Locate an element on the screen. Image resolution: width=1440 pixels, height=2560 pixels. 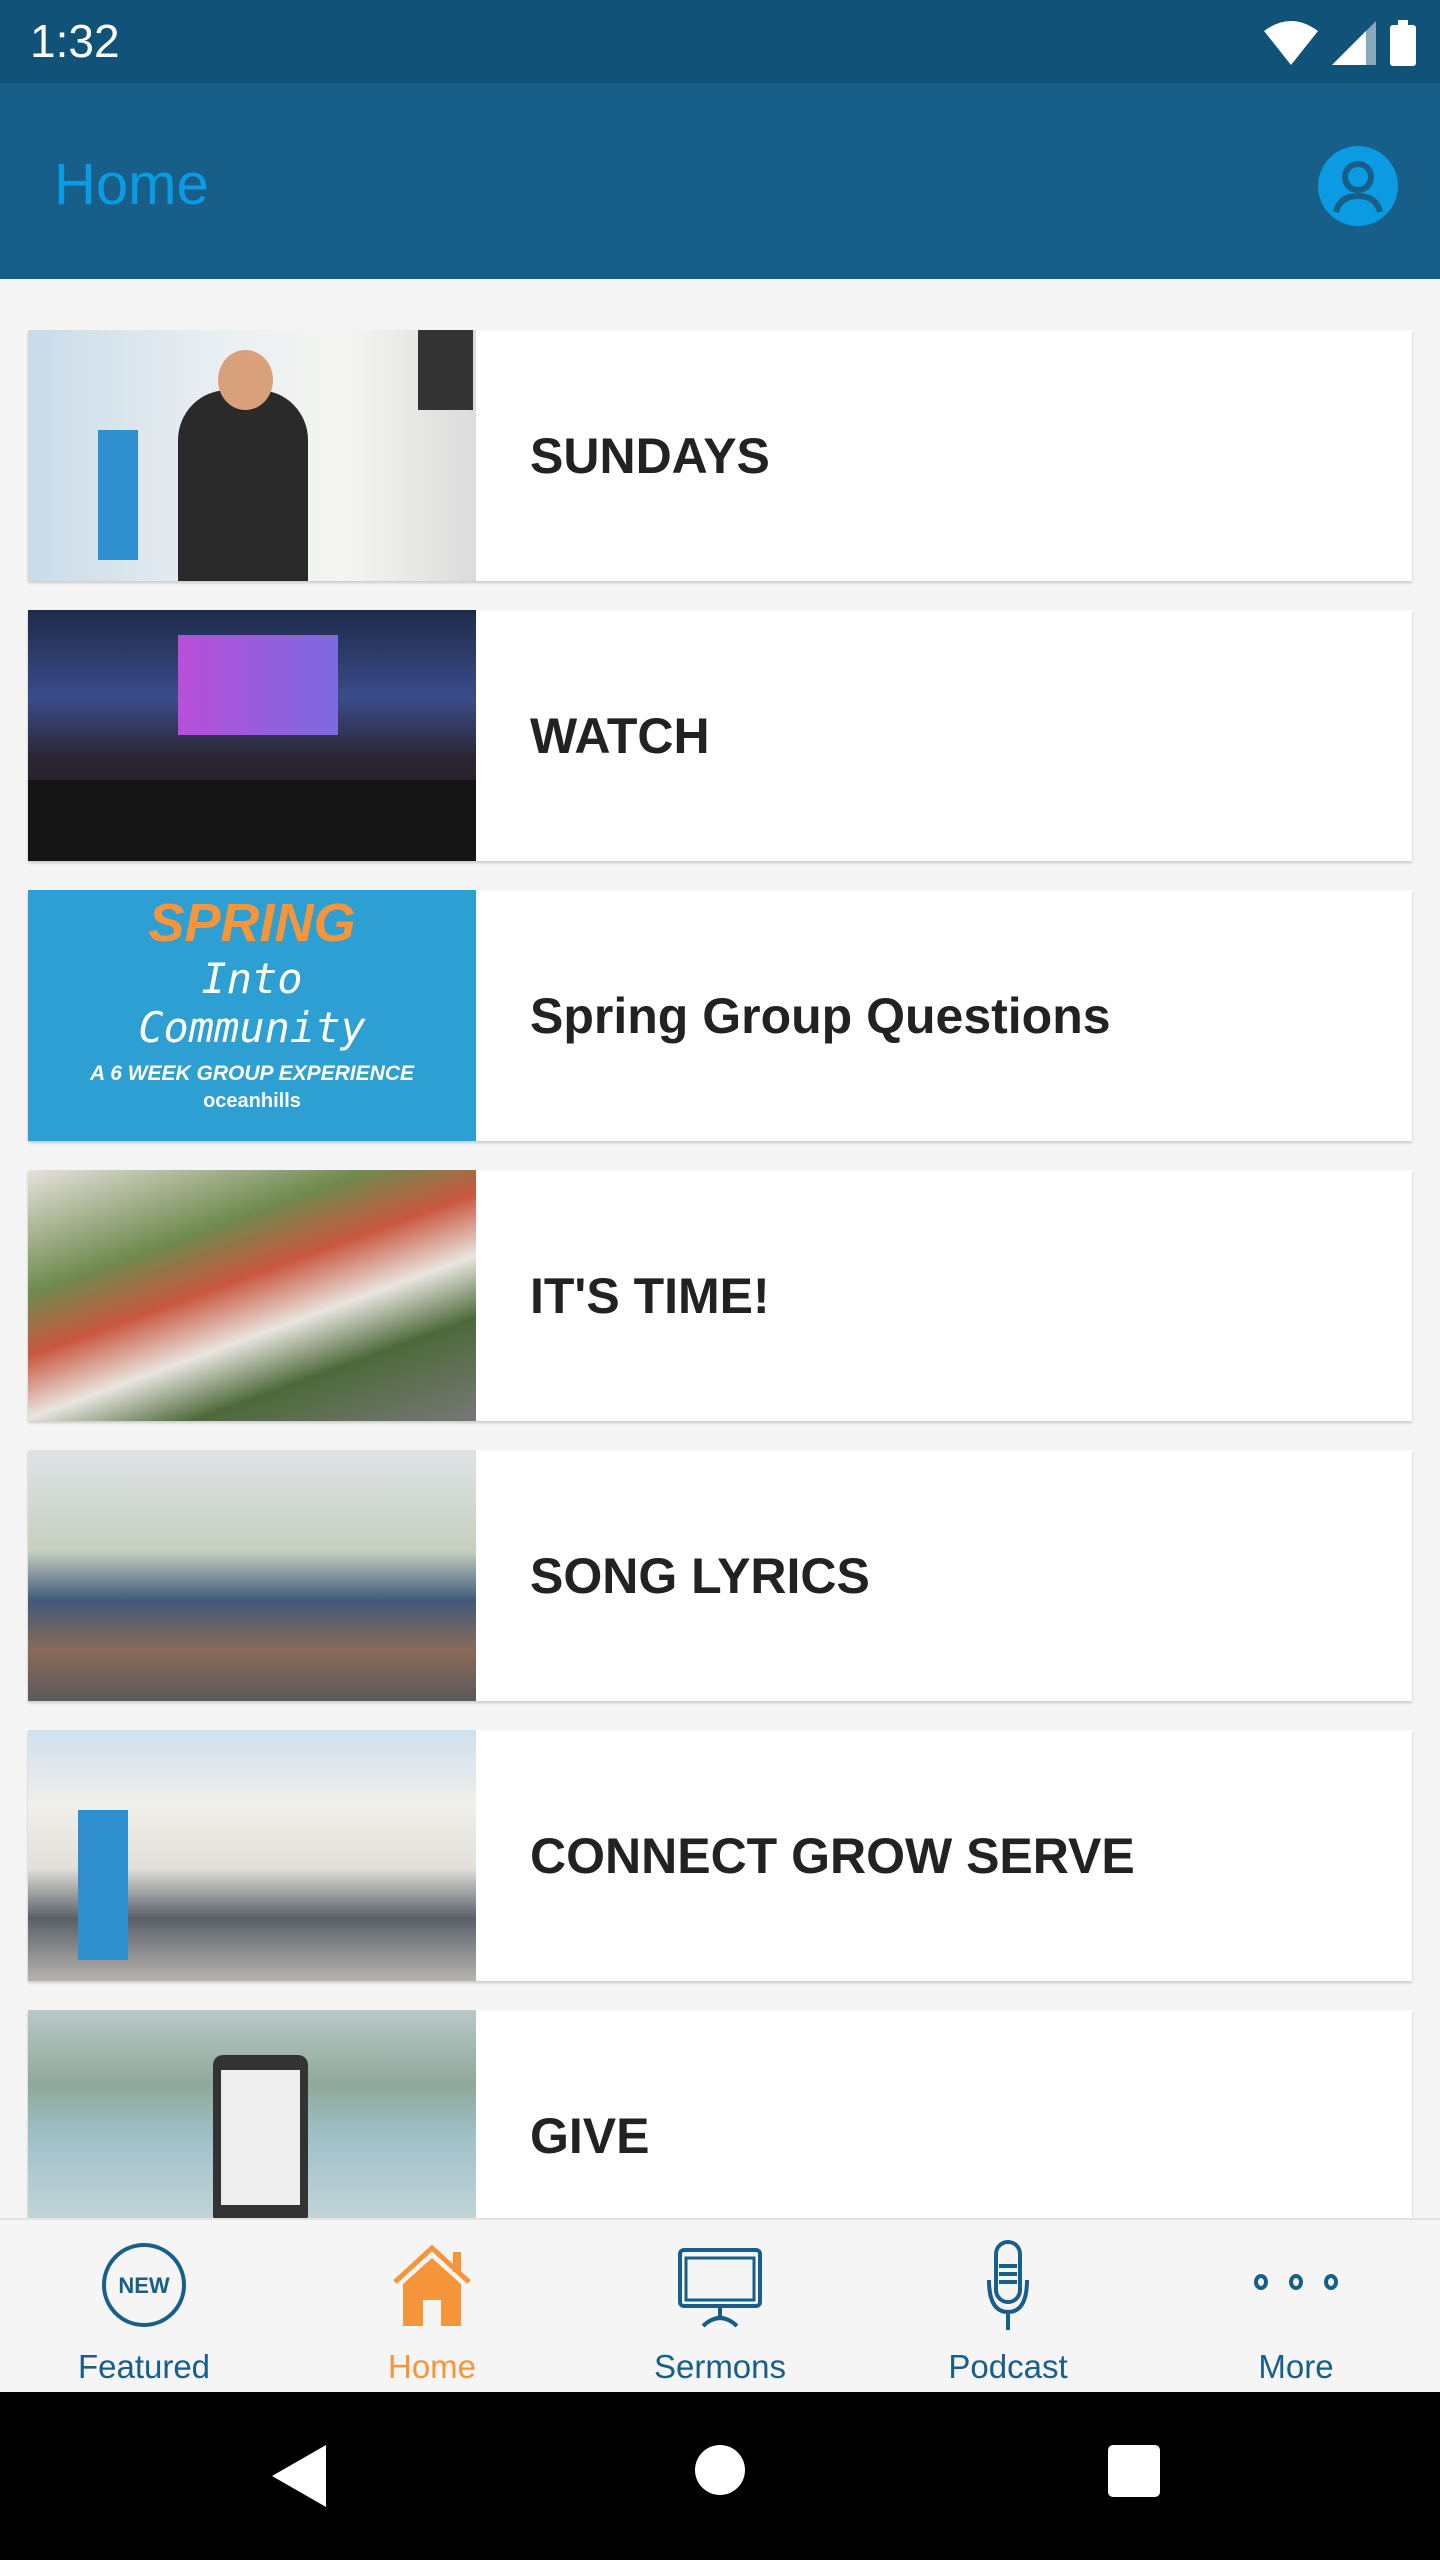
list-item-give: GIVE is located at coordinates (720, 2114).